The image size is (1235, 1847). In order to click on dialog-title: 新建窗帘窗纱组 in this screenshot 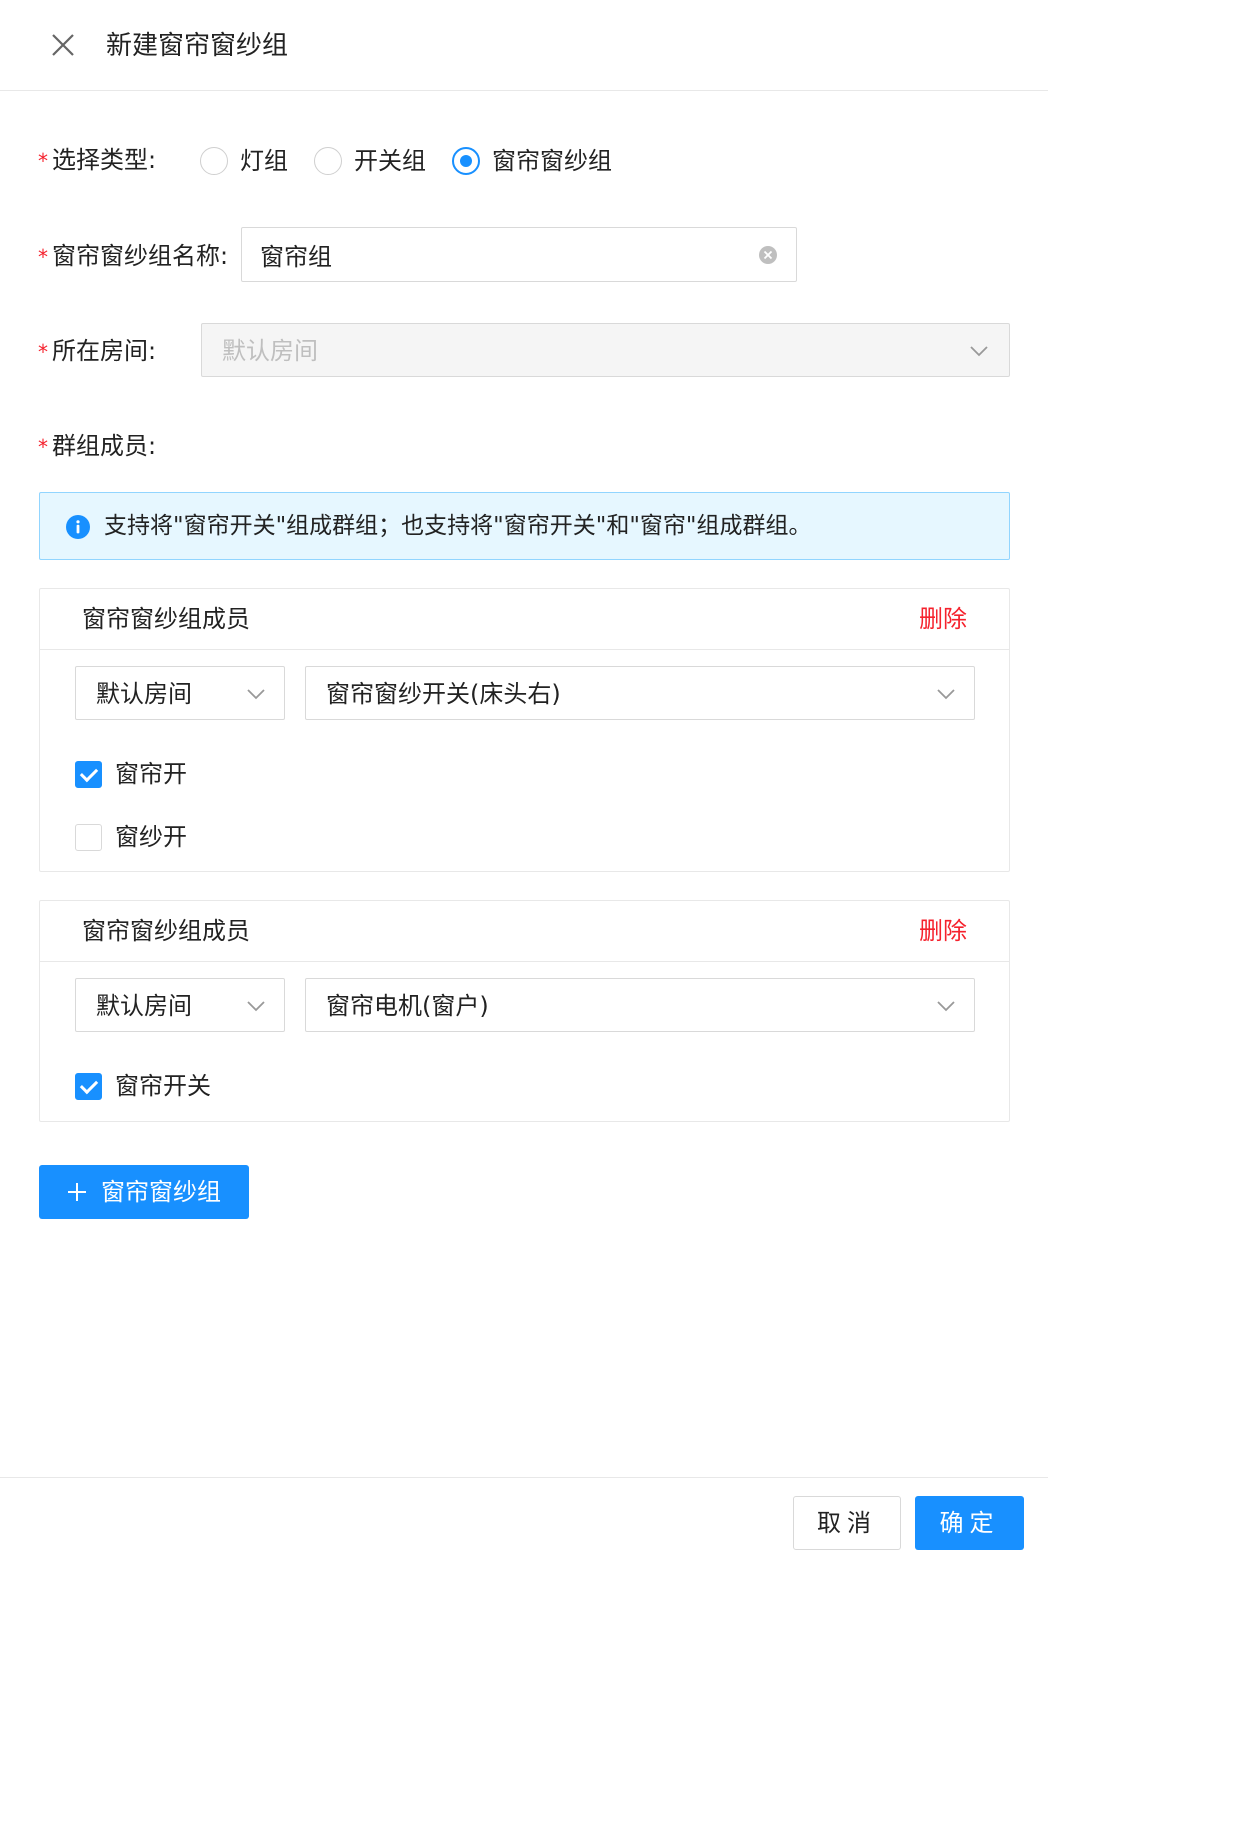, I will do `click(197, 46)`.